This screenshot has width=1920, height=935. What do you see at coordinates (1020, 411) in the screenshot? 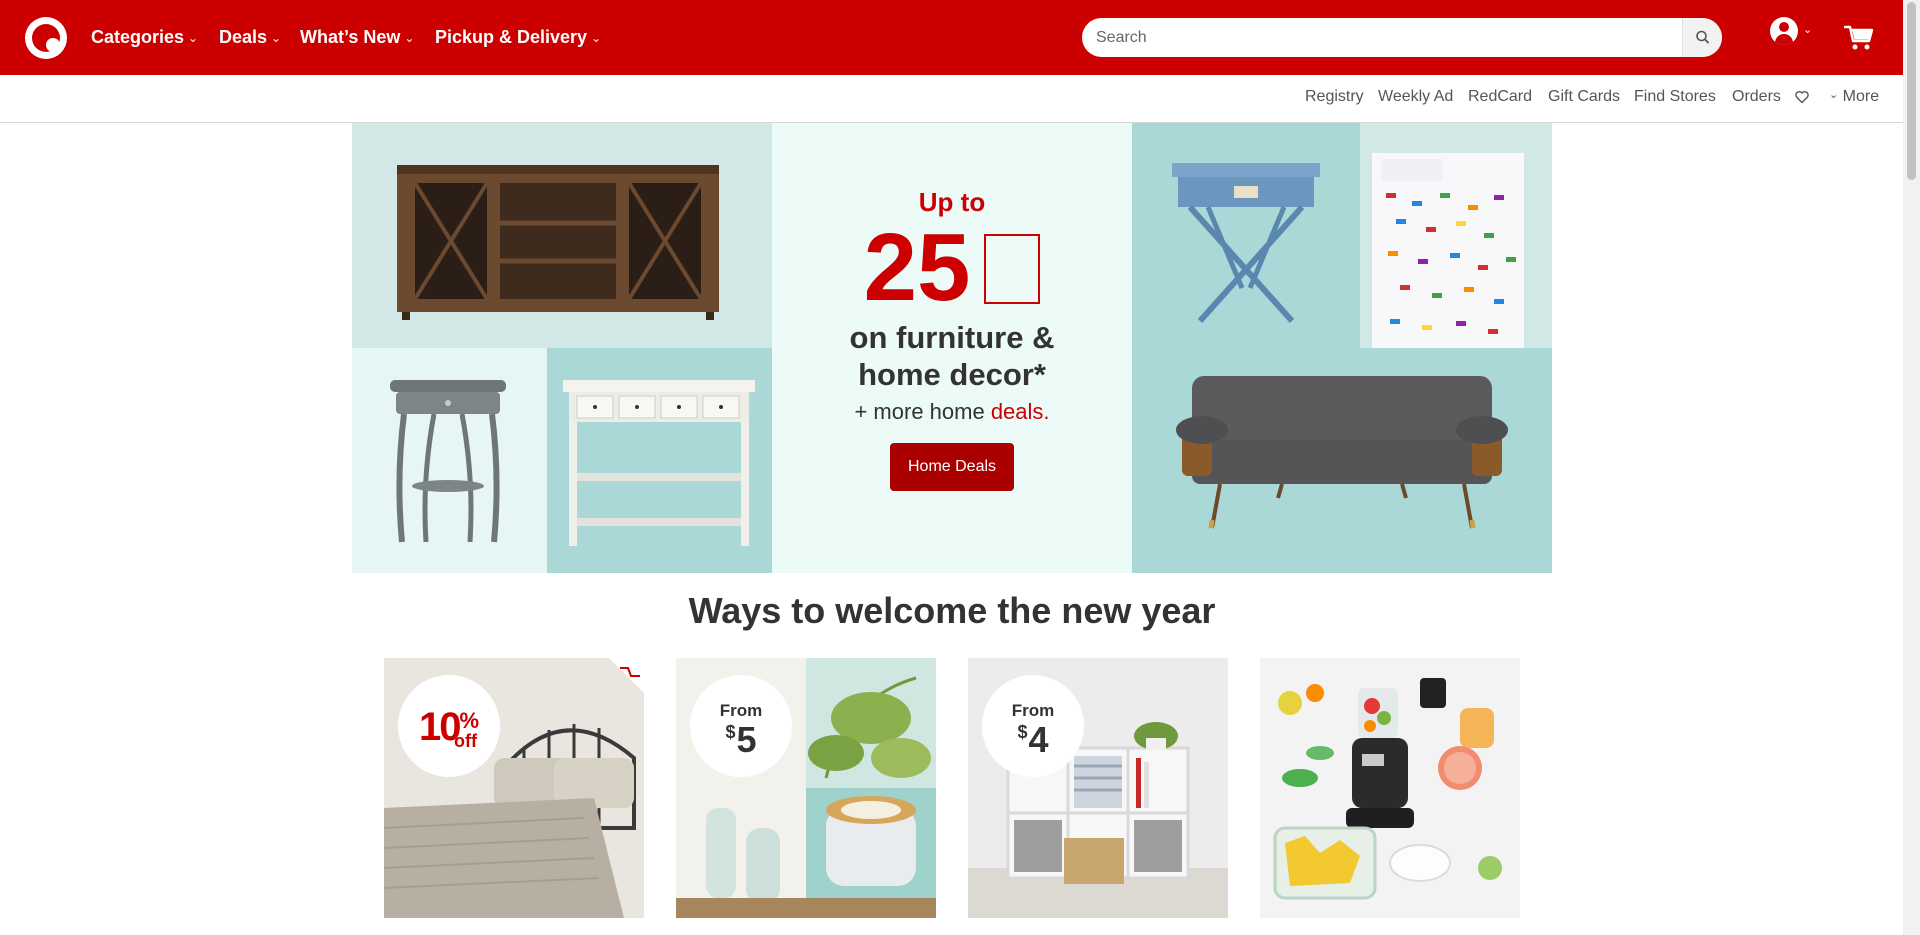
I see `hero-subline-deals: deals.` at bounding box center [1020, 411].